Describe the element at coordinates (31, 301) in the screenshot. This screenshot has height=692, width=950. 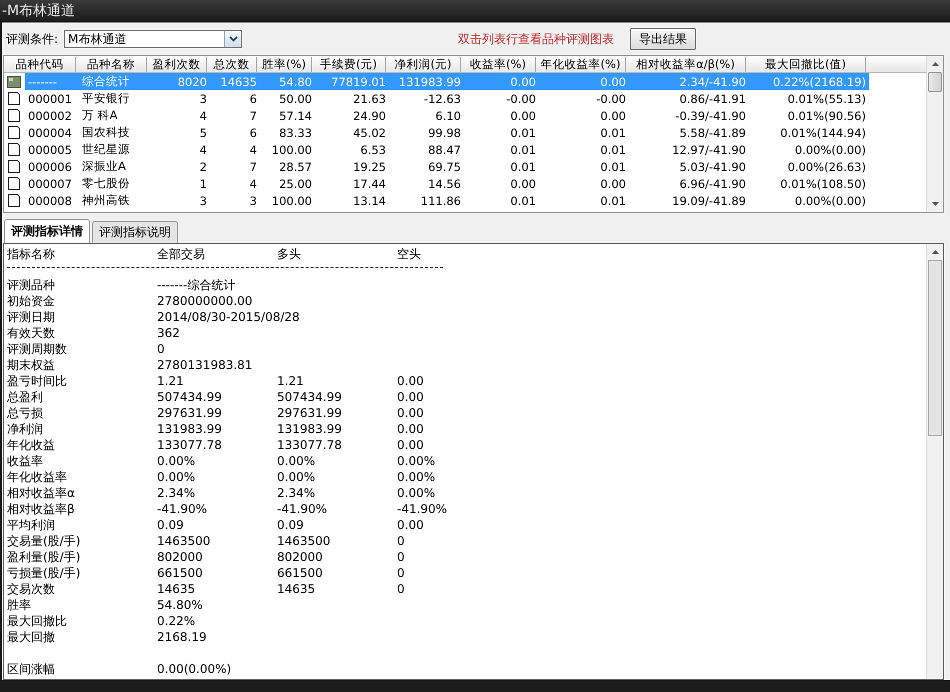
I see `metric-name: 初始资金` at that location.